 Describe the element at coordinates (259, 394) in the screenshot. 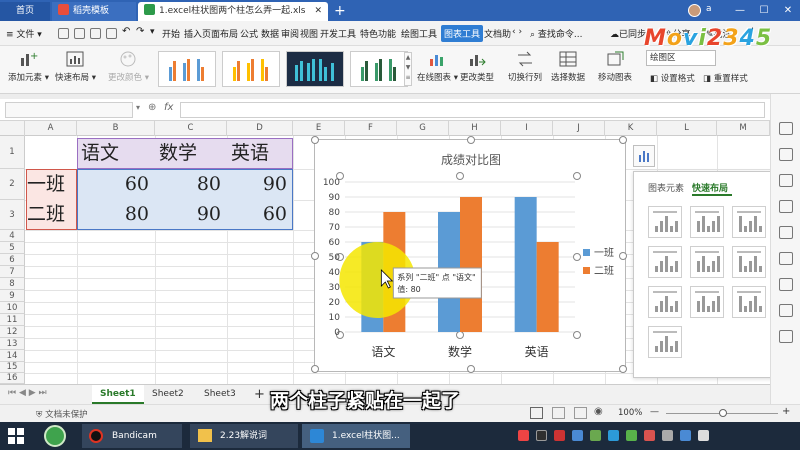

I see `add-sheet-button: +` at that location.